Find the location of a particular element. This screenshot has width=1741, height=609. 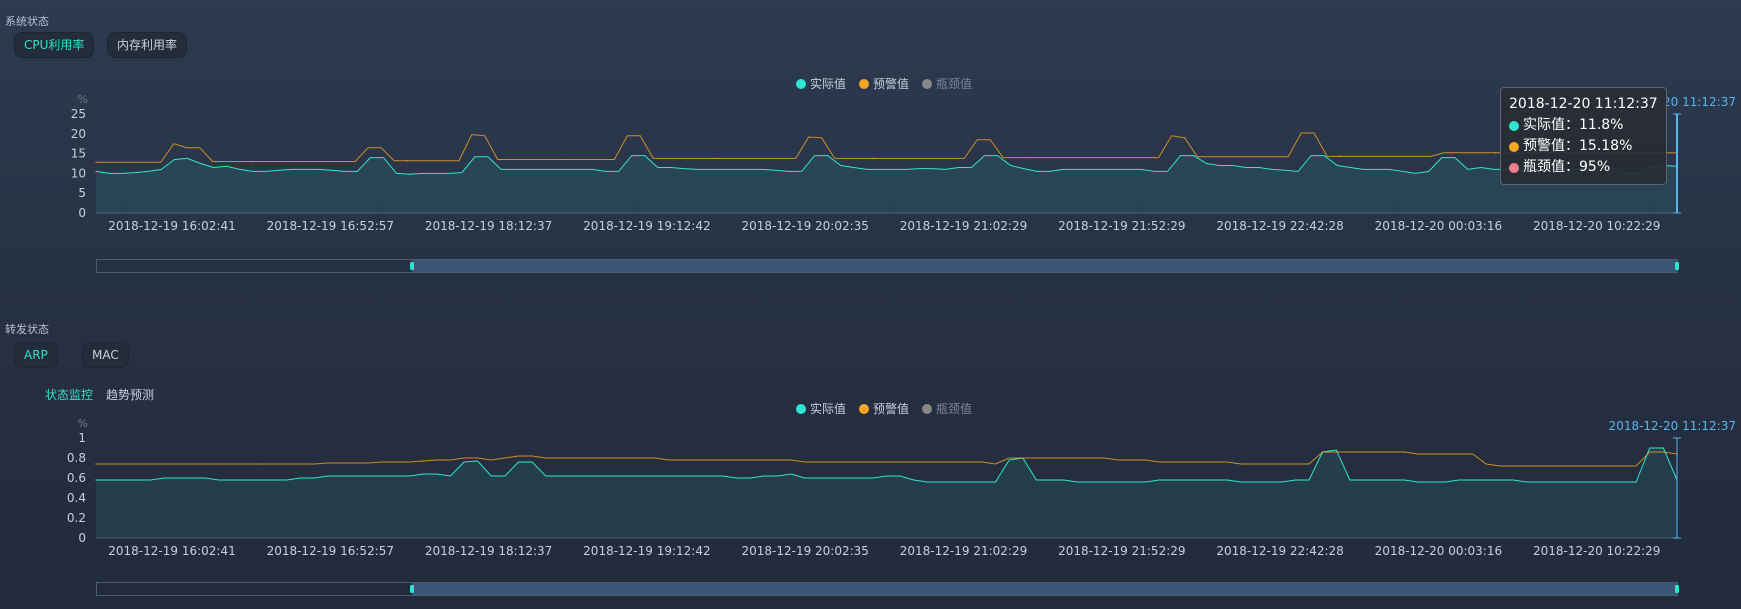

arp-x-tick-label: 2018-12-20 10:22:29 is located at coordinates (1596, 551).